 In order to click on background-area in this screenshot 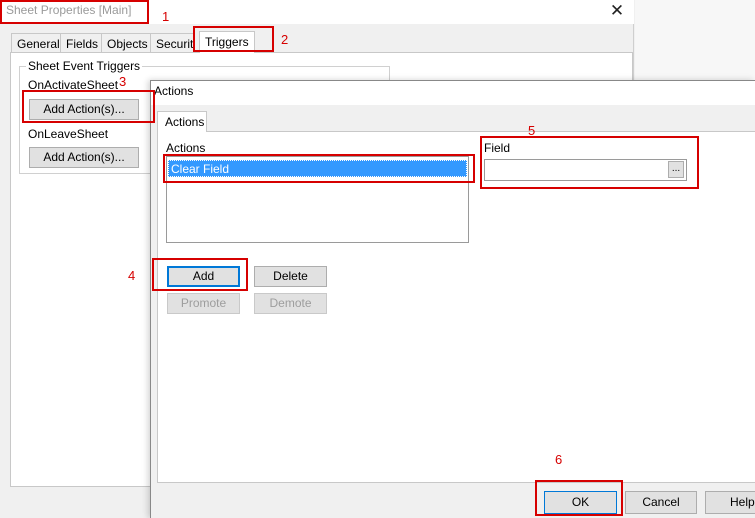, I will do `click(695, 40)`.